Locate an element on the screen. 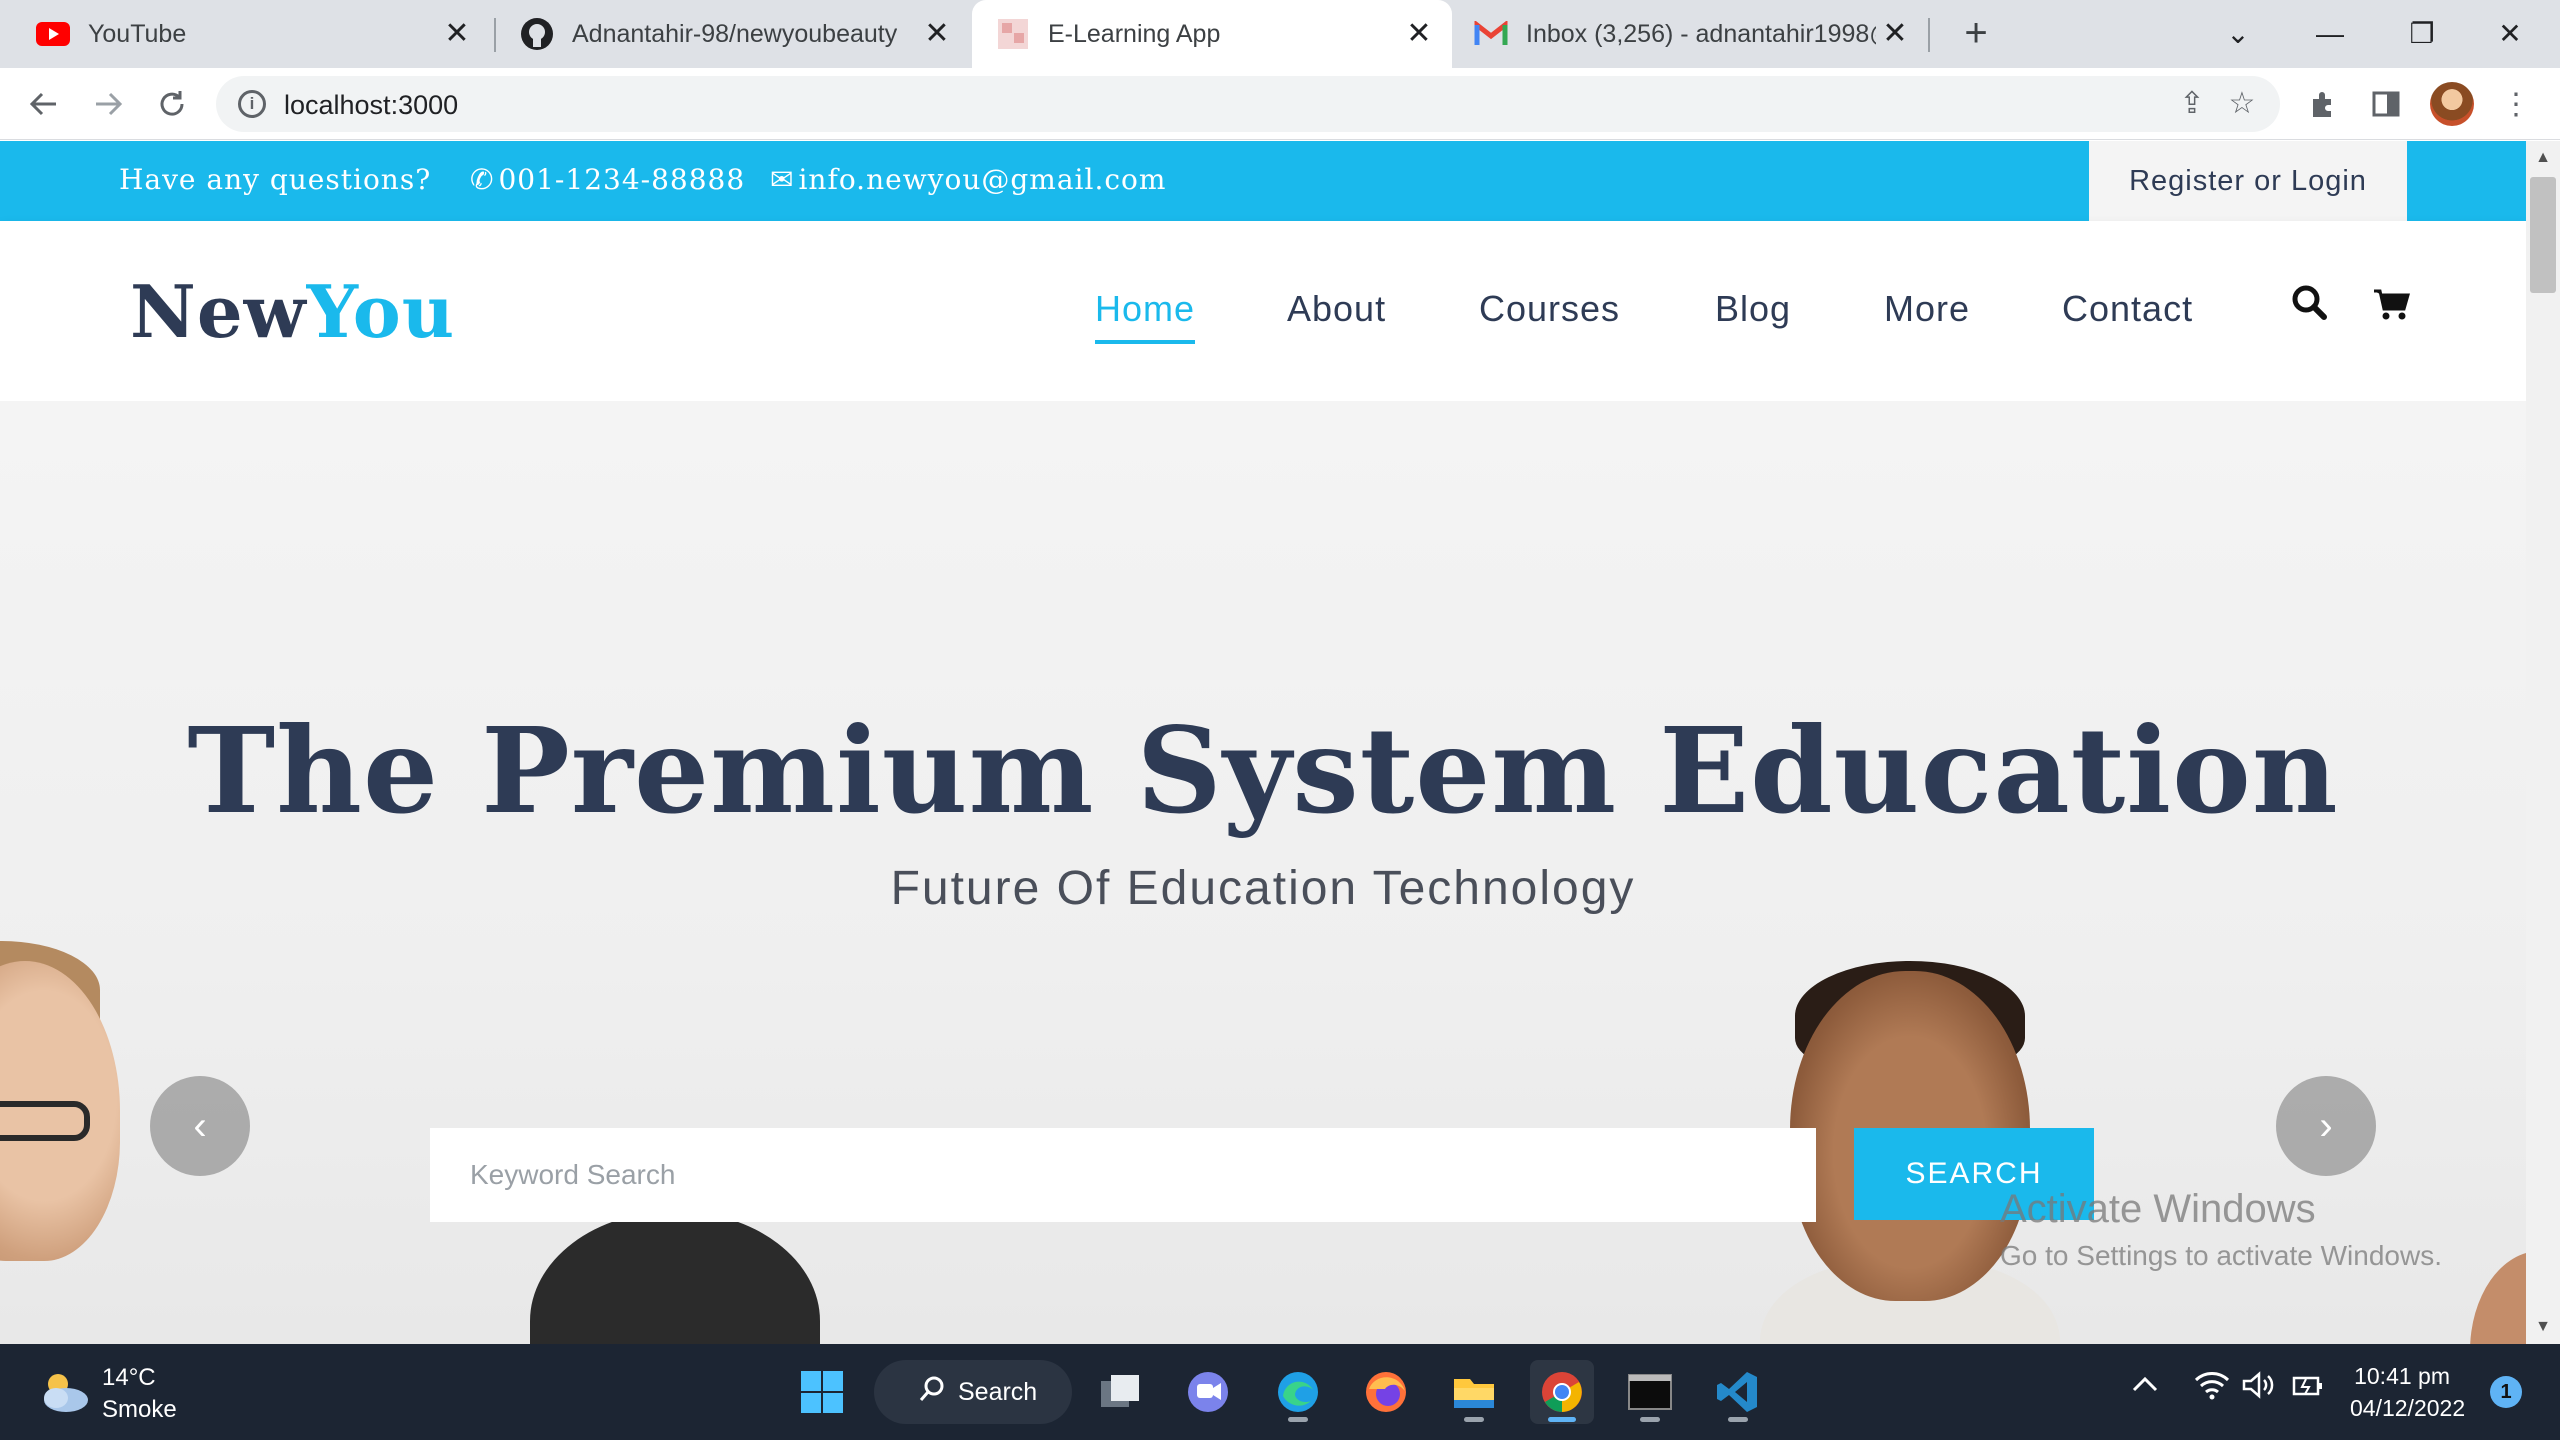  firefox-icon is located at coordinates (1386, 1392).